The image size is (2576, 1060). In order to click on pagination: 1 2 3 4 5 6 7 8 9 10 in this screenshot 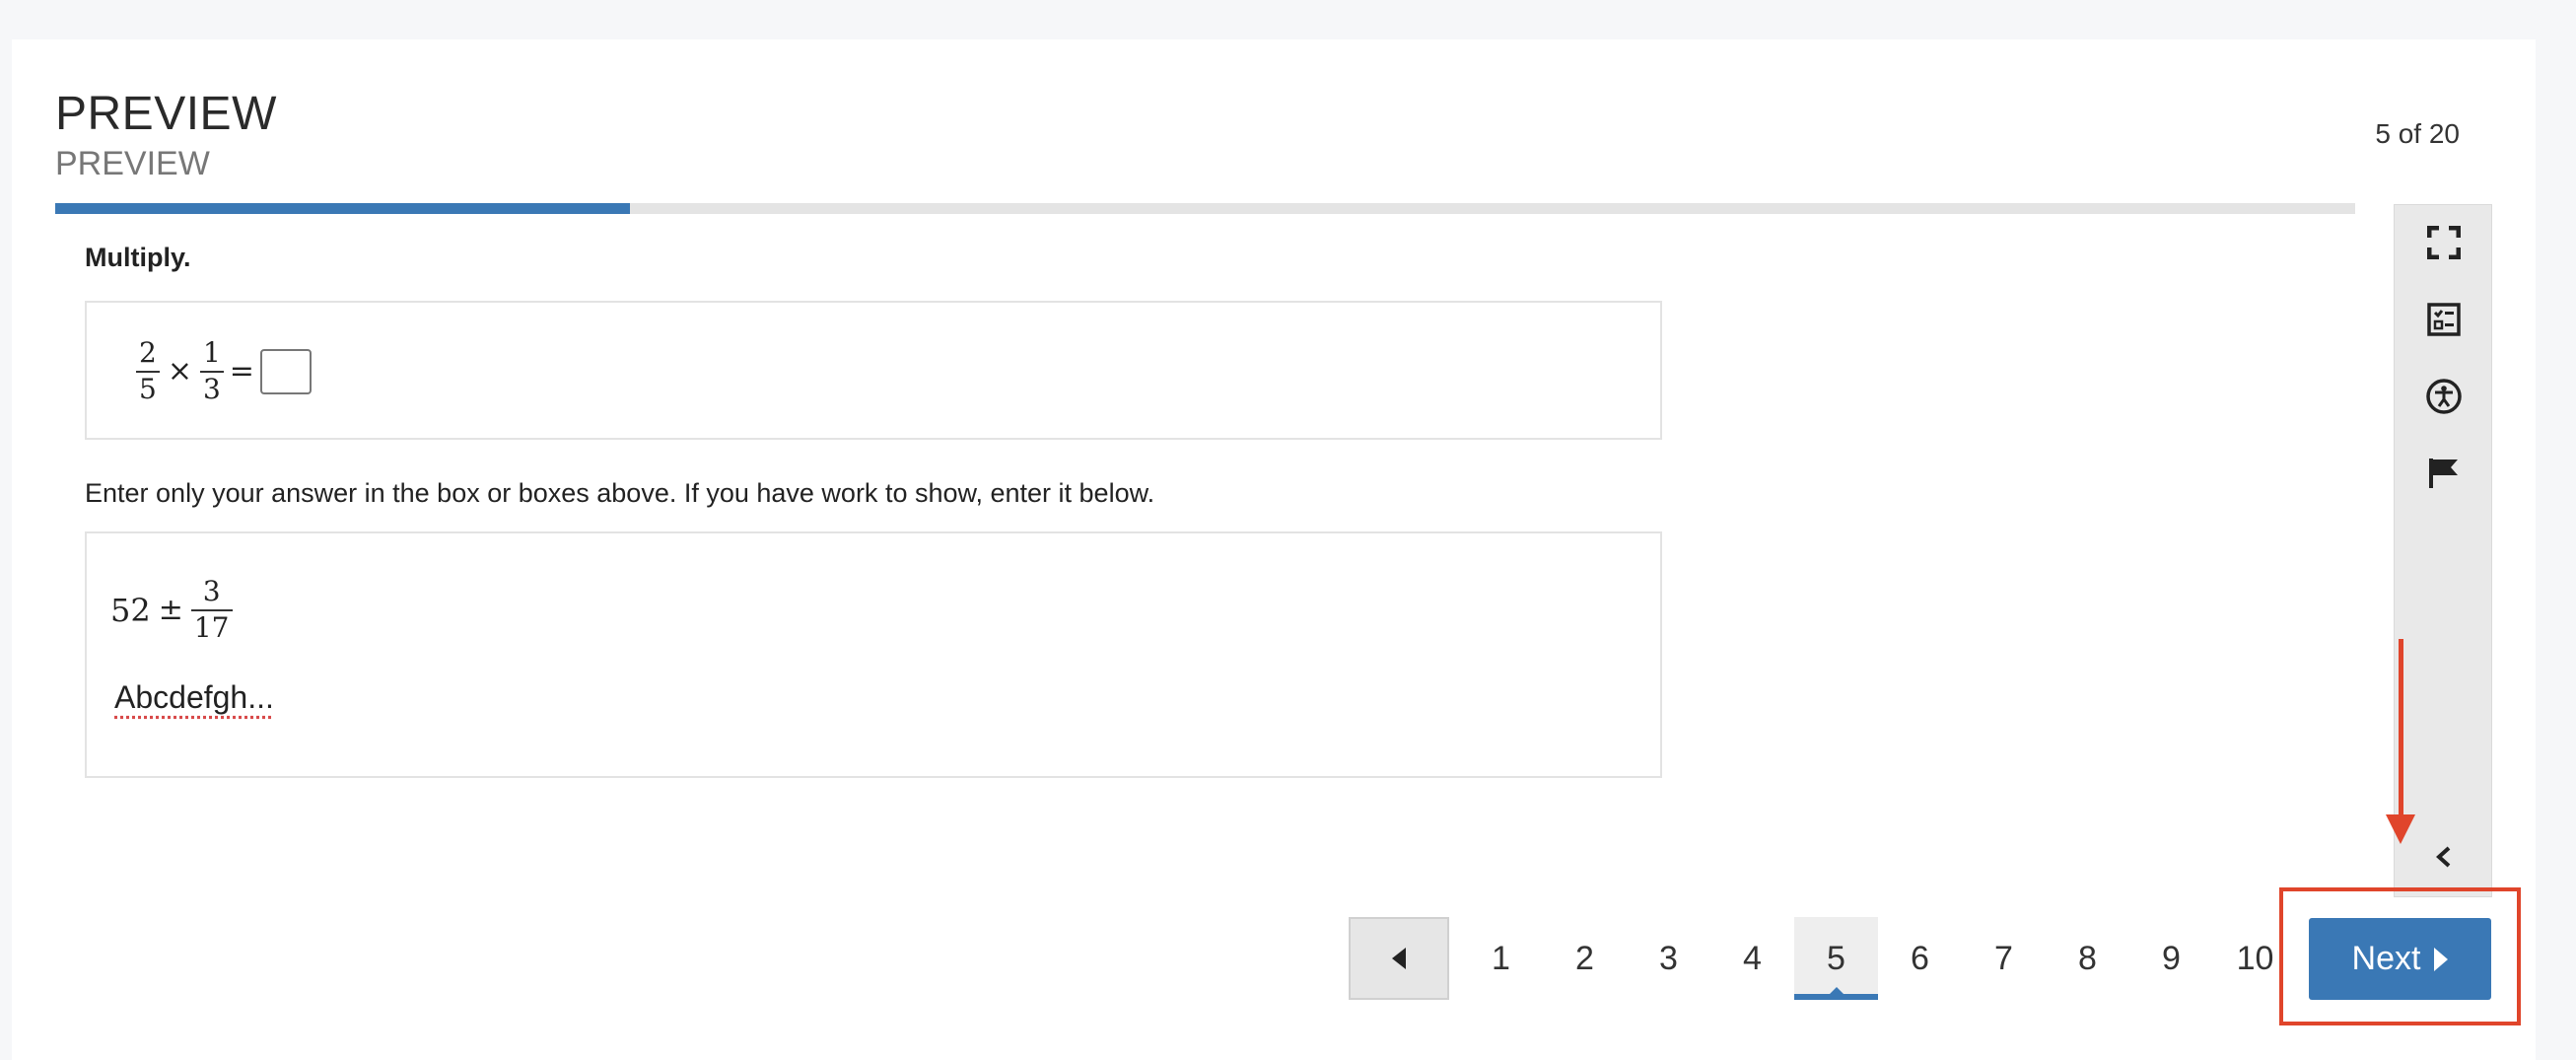, I will do `click(1823, 958)`.